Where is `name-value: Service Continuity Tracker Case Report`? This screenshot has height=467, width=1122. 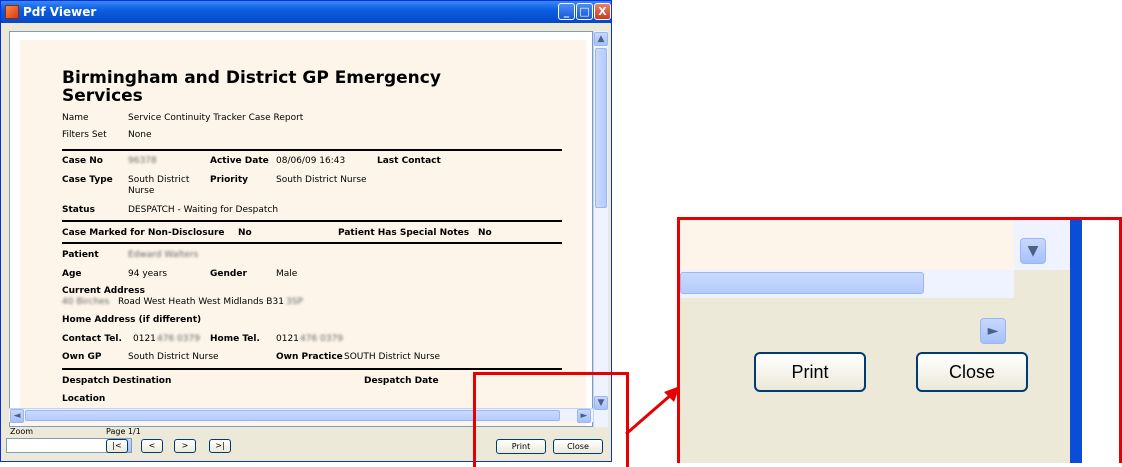
name-value: Service Continuity Tracker Case Report is located at coordinates (216, 118).